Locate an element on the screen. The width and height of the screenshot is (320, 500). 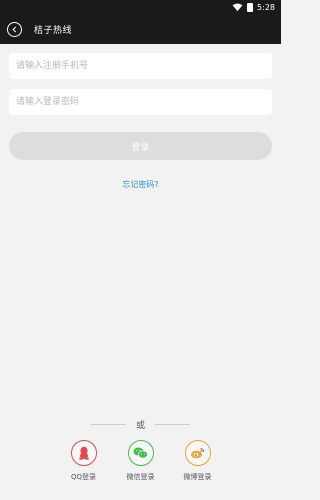
wechat-icon is located at coordinates (140, 453).